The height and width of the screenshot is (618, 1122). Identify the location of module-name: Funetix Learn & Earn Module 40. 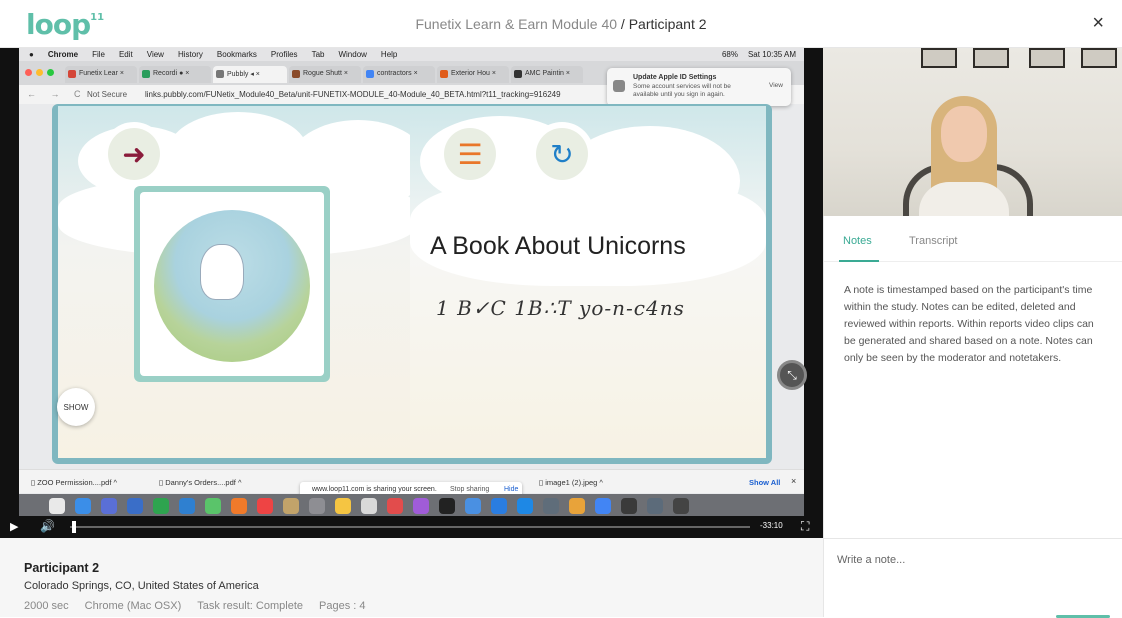
(516, 24).